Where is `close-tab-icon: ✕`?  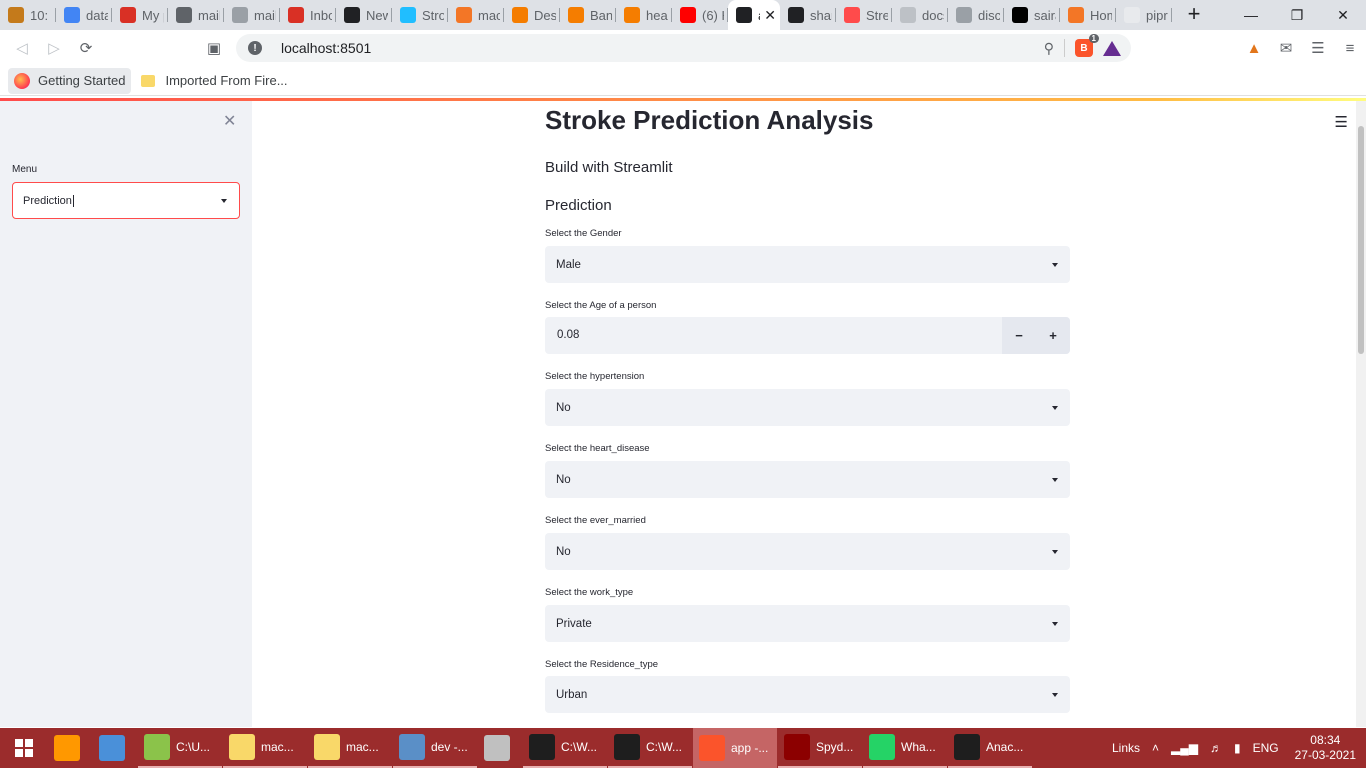
close-tab-icon: ✕ is located at coordinates (770, 15).